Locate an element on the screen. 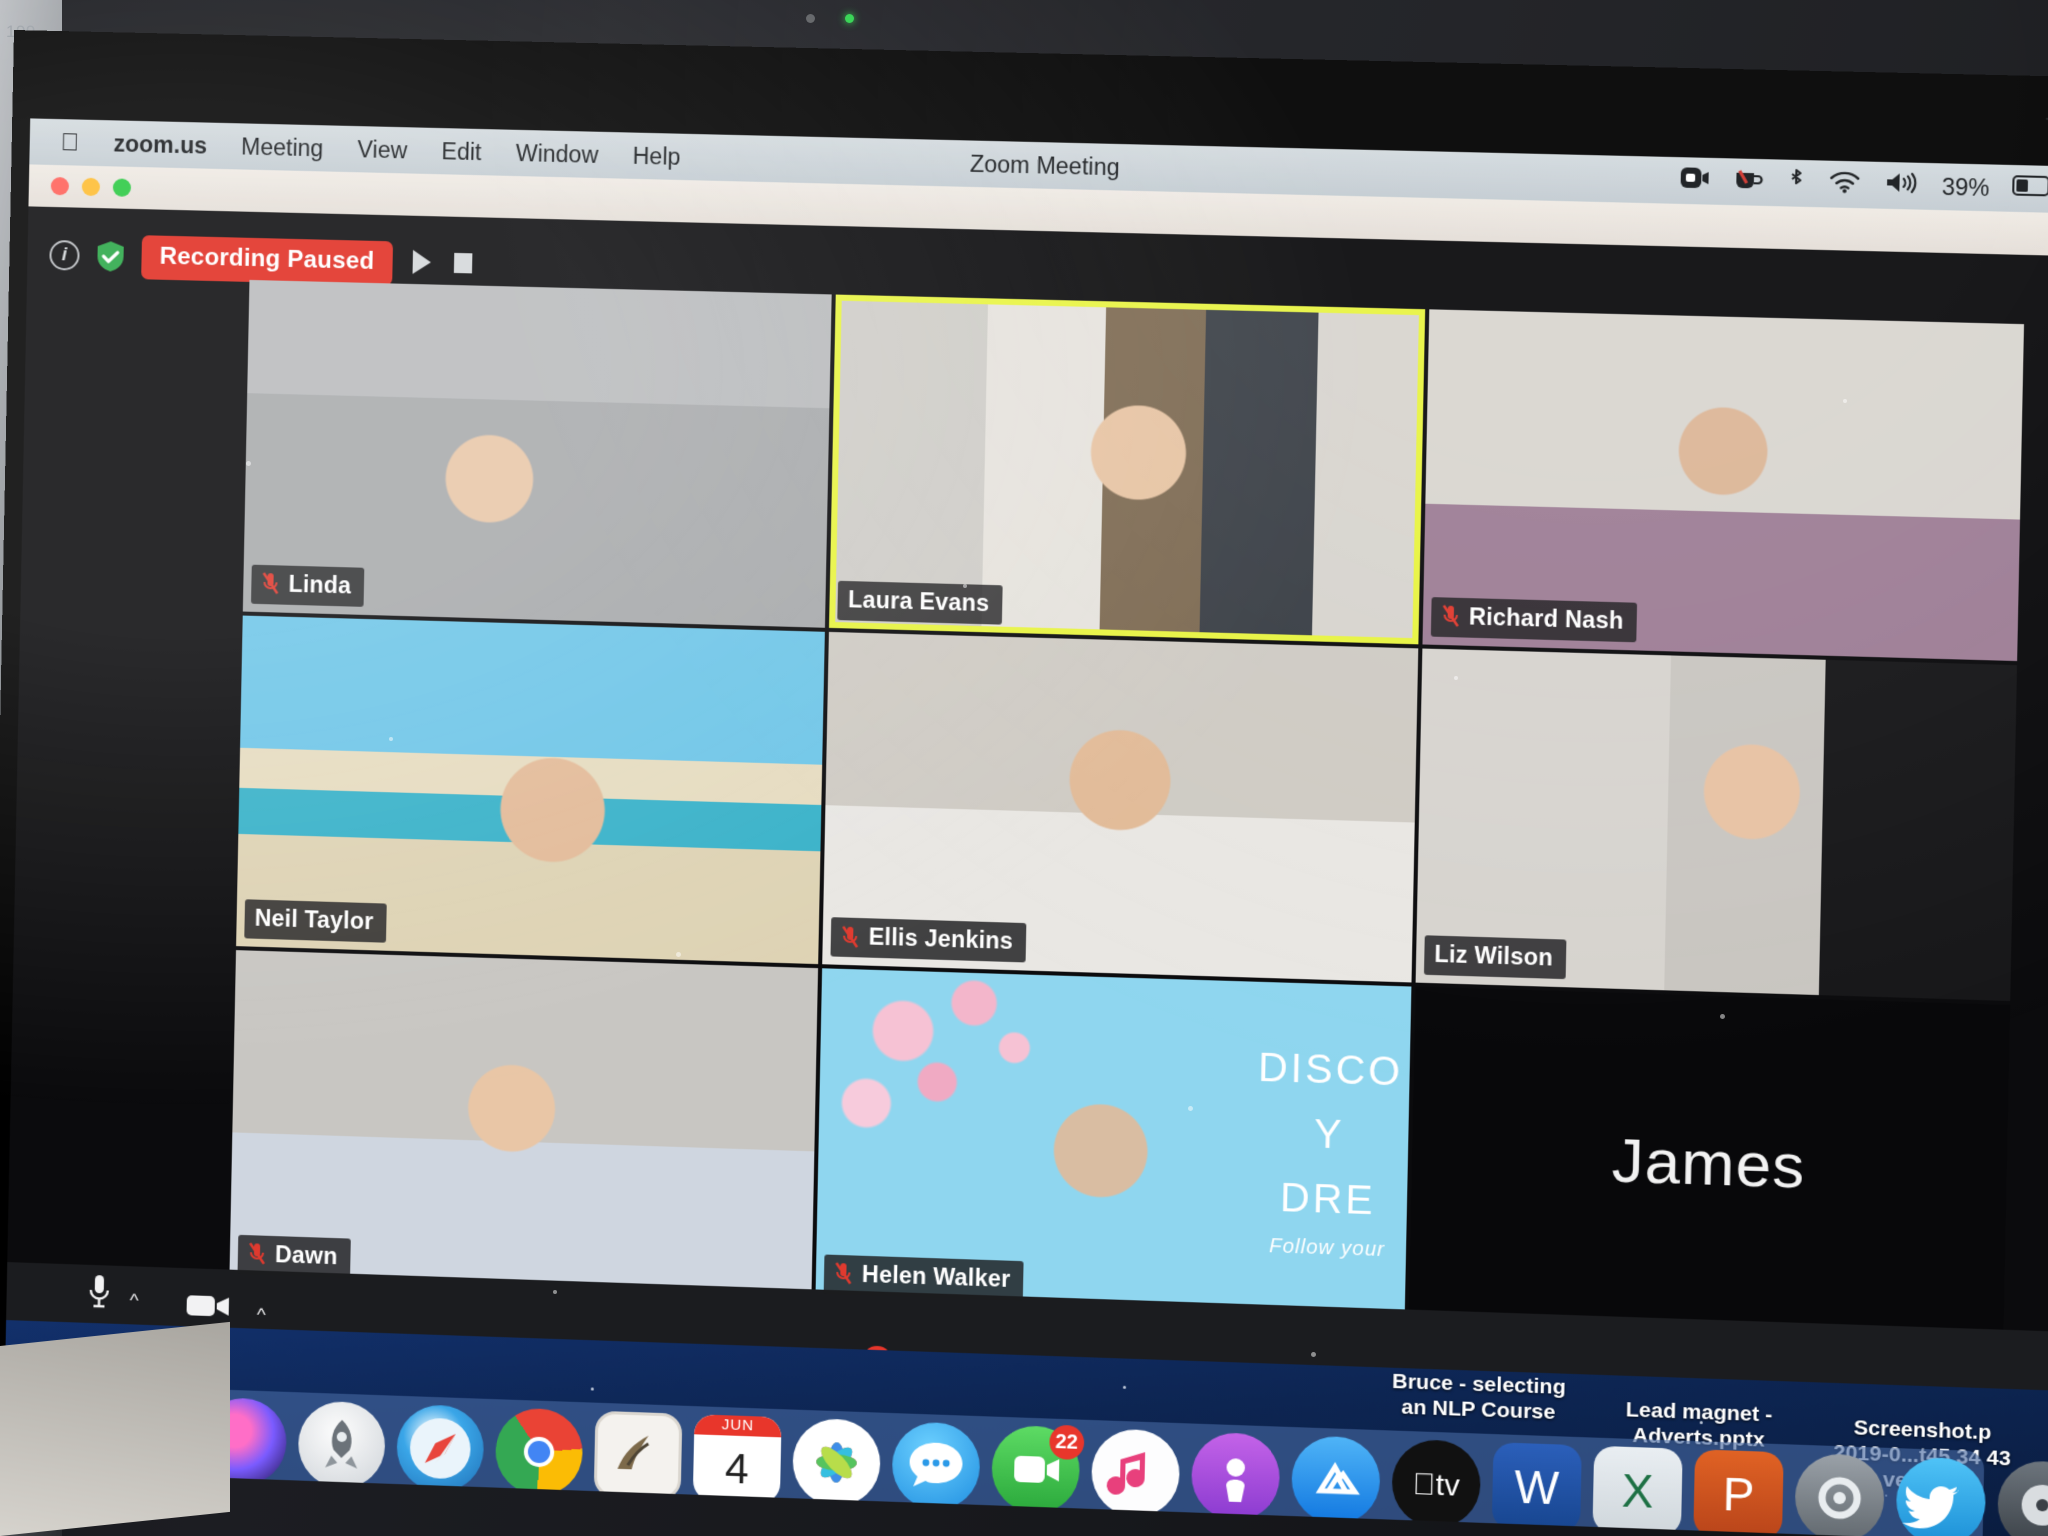  apple-tv-icon: tv is located at coordinates (1436, 1483).